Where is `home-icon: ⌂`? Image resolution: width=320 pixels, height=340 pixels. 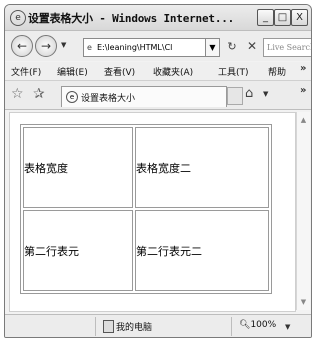 home-icon: ⌂ is located at coordinates (249, 93).